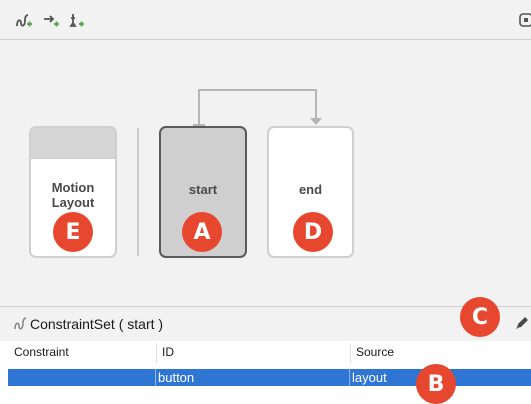  Describe the element at coordinates (176, 377) in the screenshot. I see `cell-id: button` at that location.